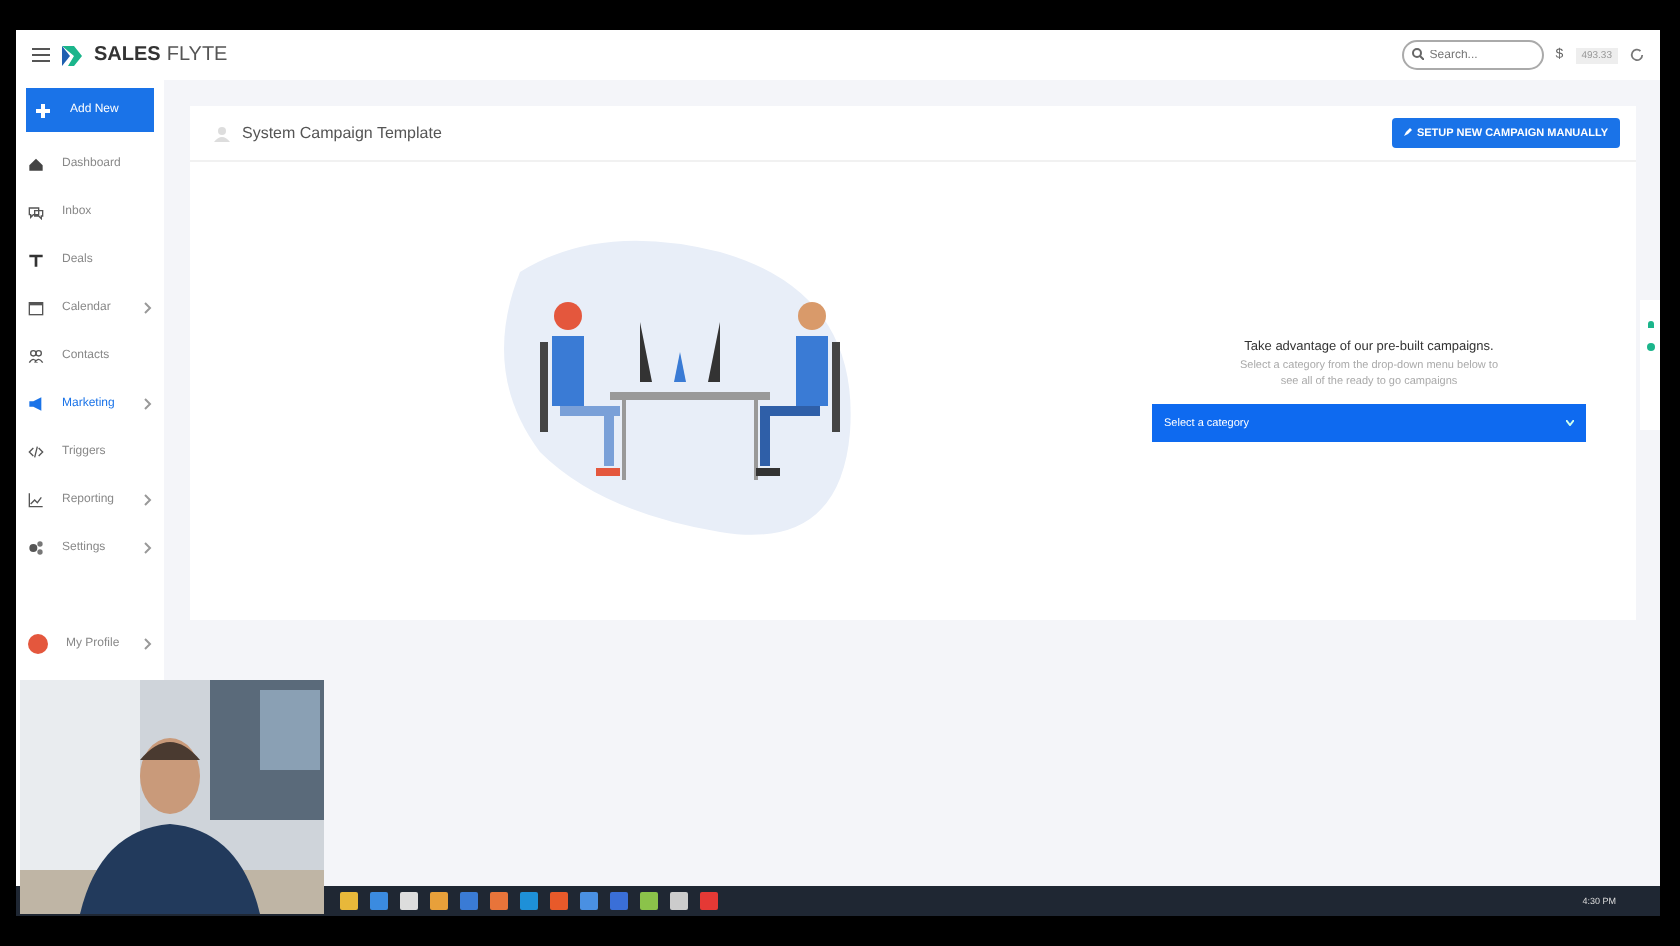  Describe the element at coordinates (342, 133) in the screenshot. I see `card-title: System Campaign Template` at that location.